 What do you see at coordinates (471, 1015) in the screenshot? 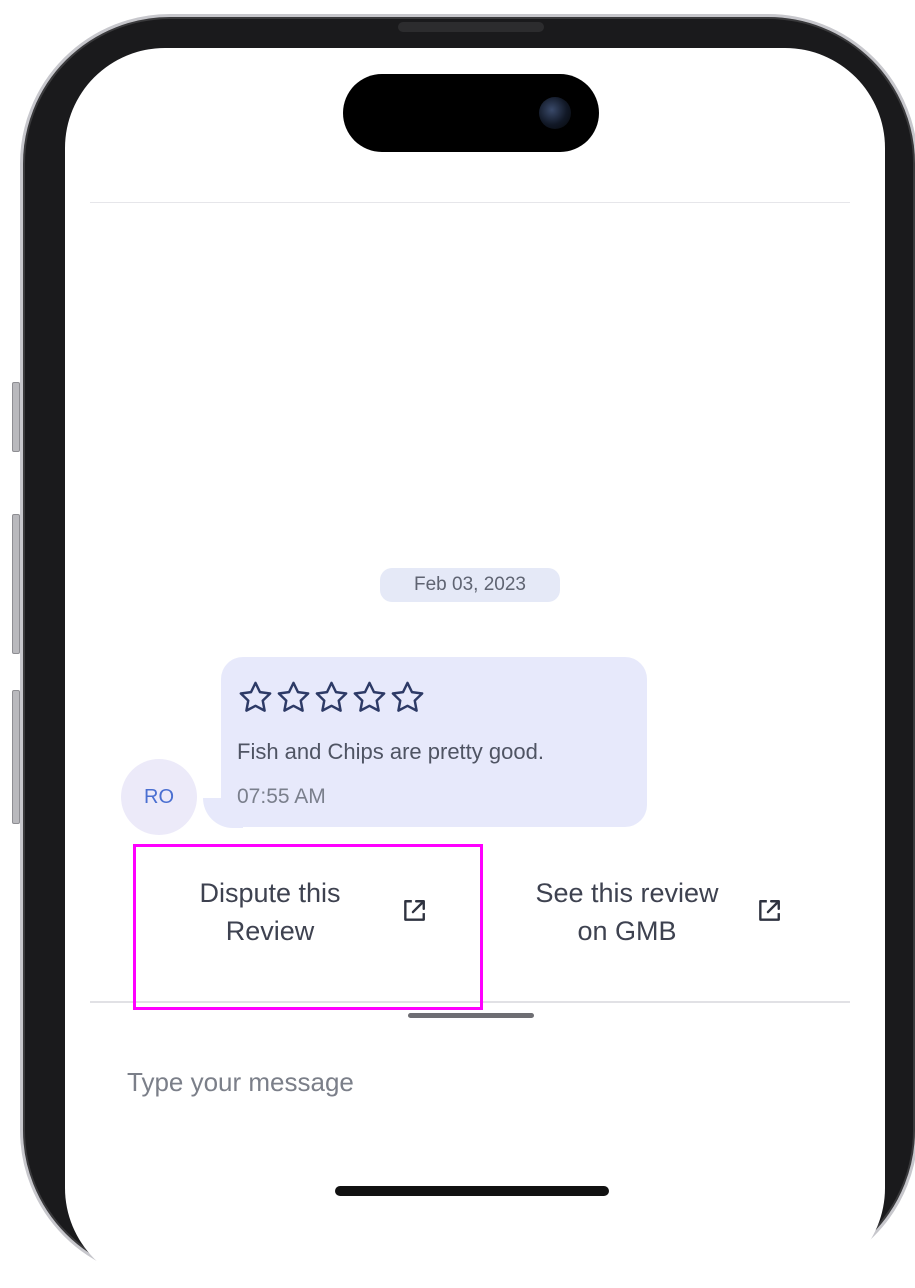
I see `drag-handle` at bounding box center [471, 1015].